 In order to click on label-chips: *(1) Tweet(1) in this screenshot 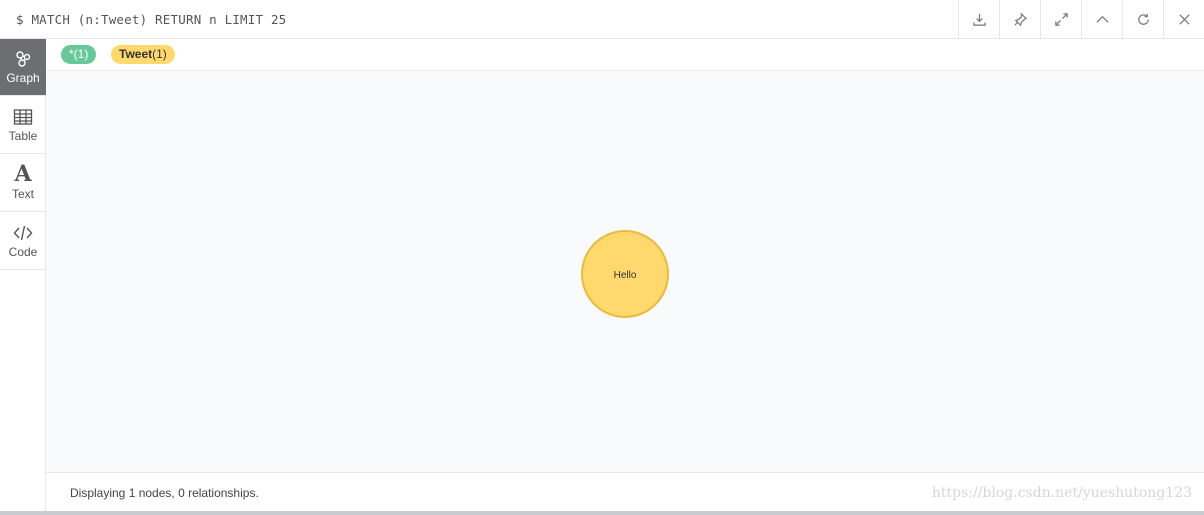, I will do `click(625, 55)`.